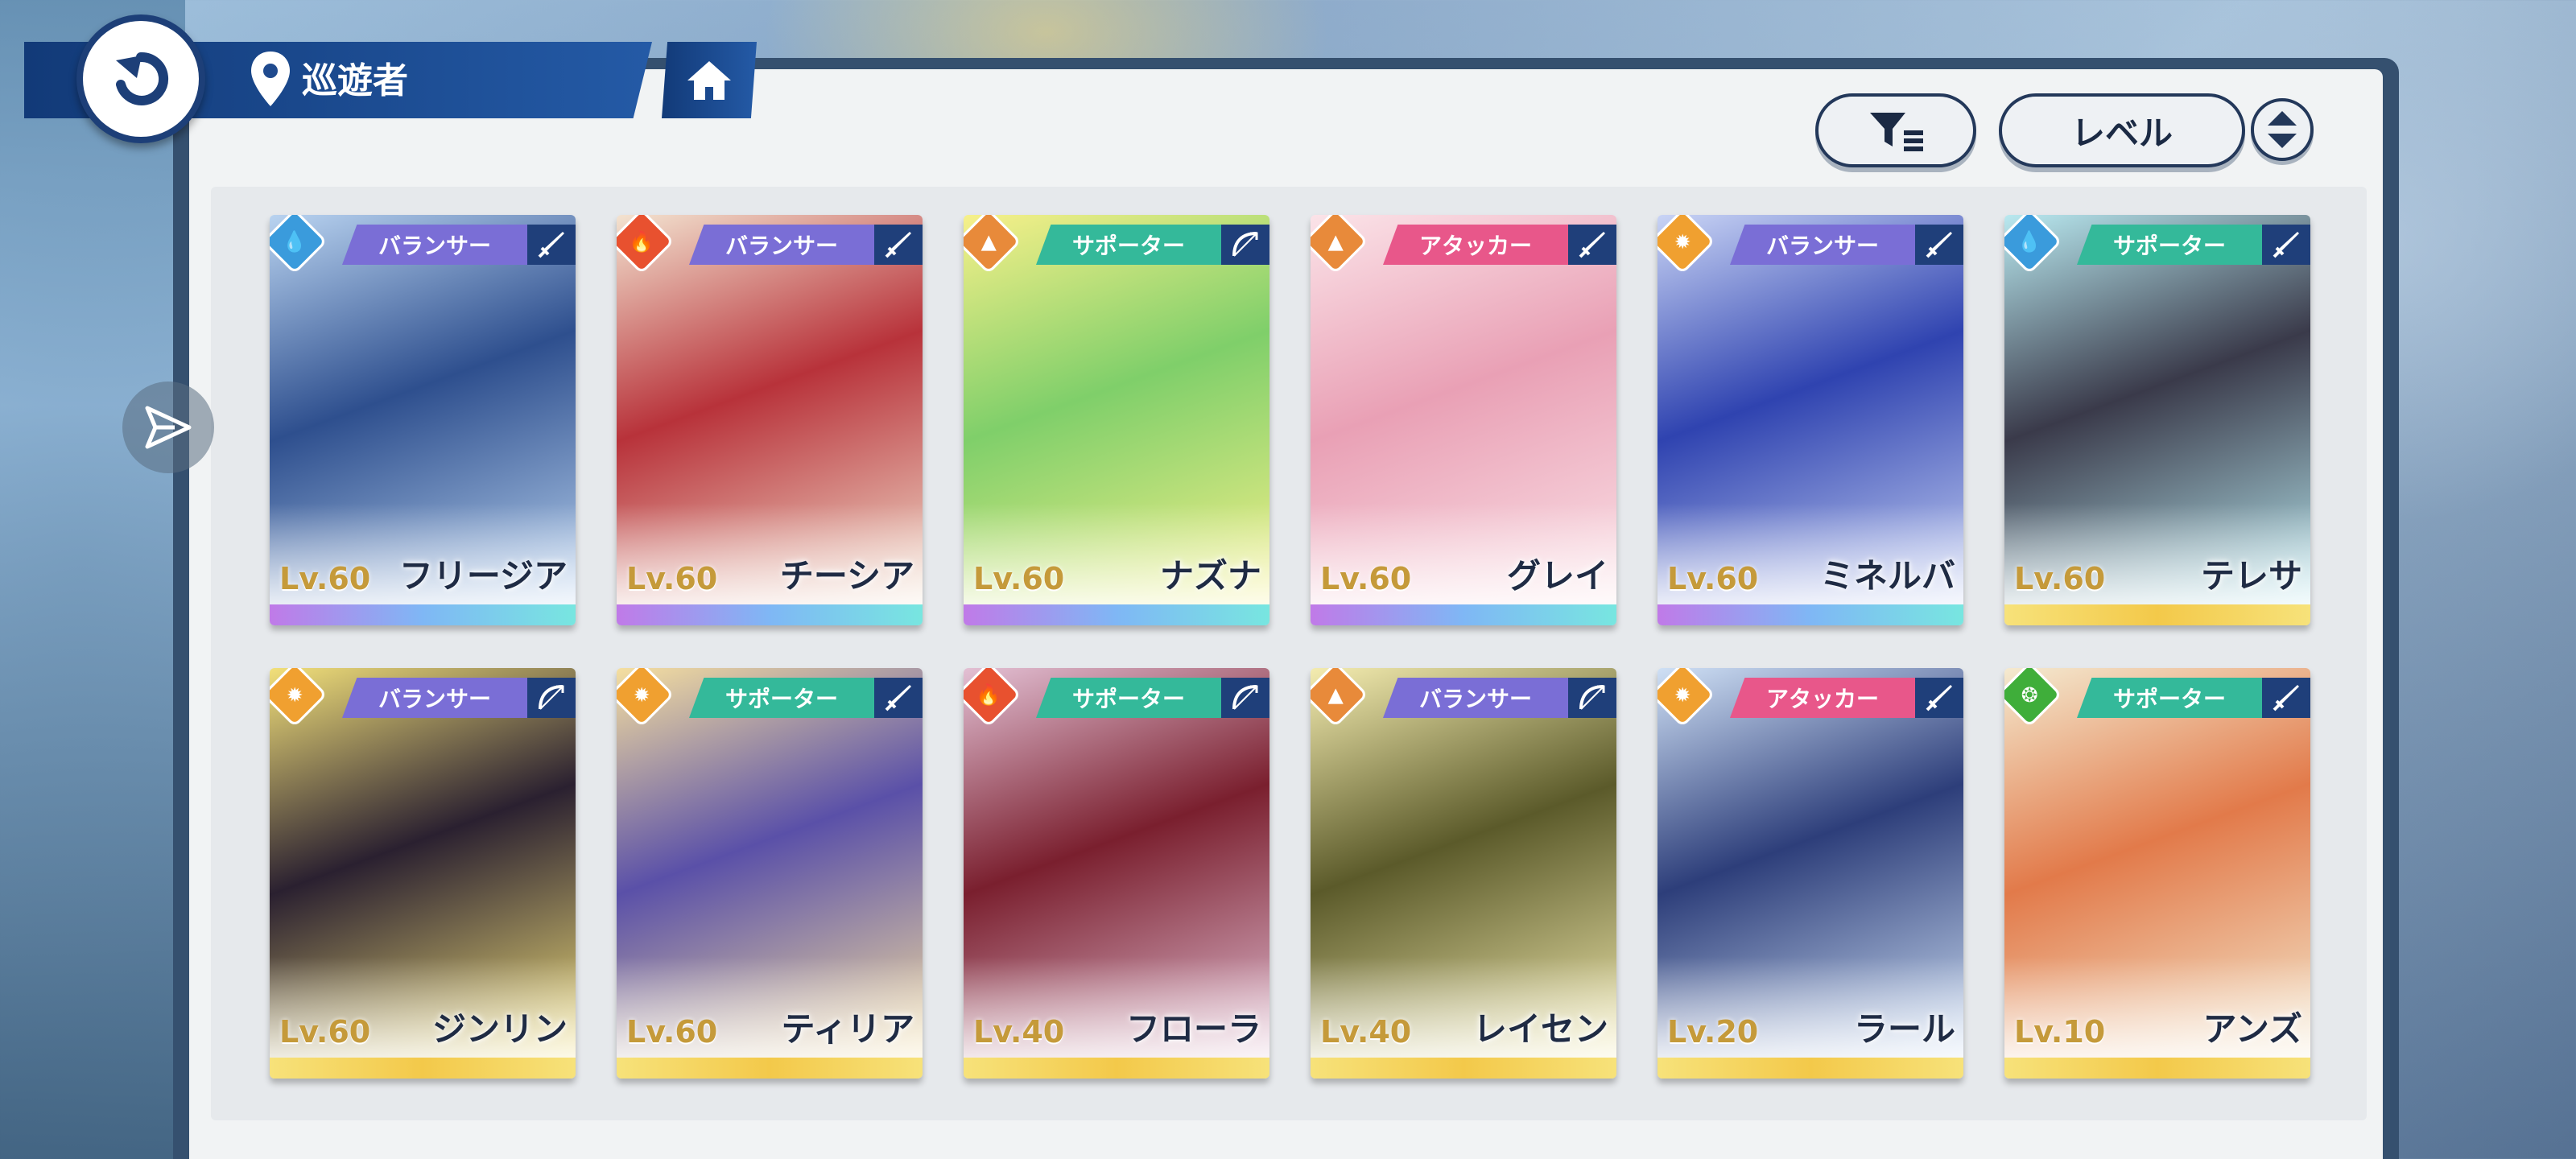 The height and width of the screenshot is (1159, 2576). I want to click on character-name: ティリア, so click(847, 1029).